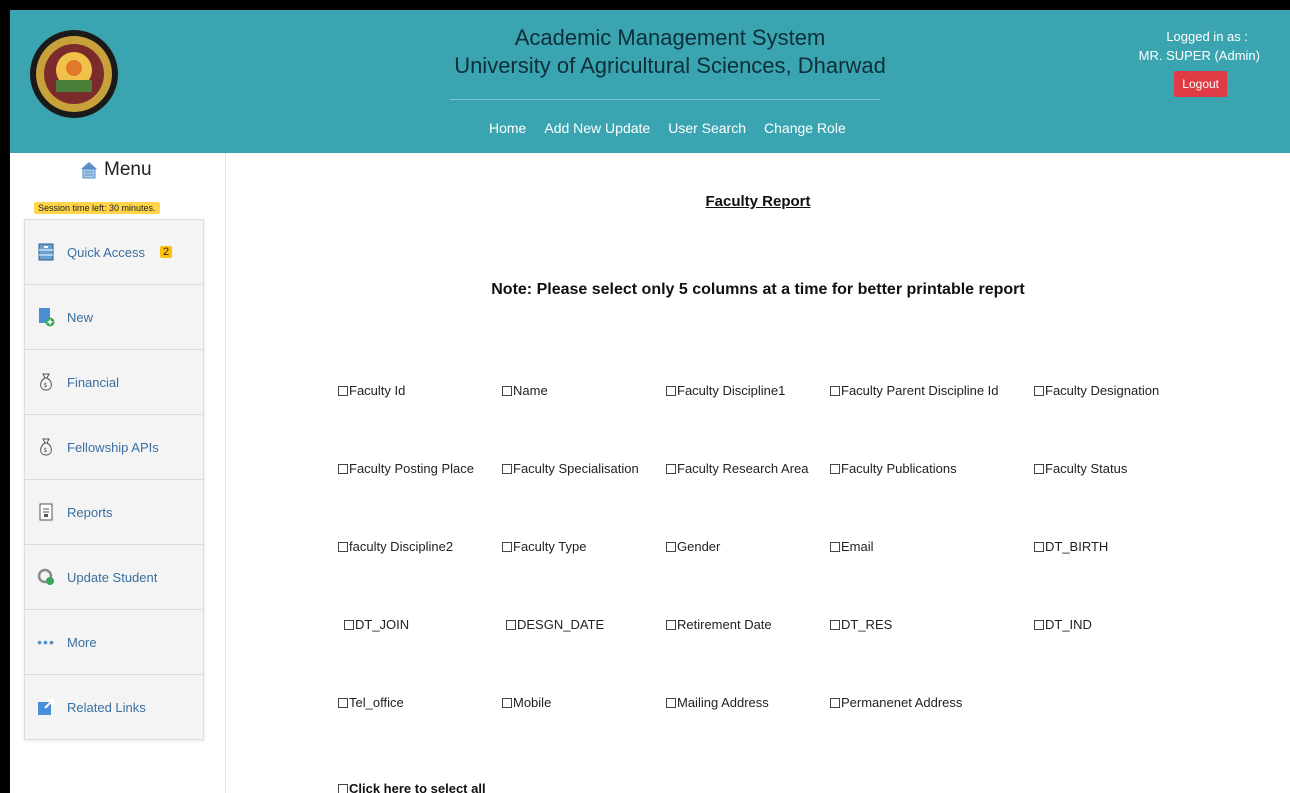 This screenshot has width=1290, height=793. What do you see at coordinates (114, 577) in the screenshot?
I see `sidebar-item-update-student: Update Student` at bounding box center [114, 577].